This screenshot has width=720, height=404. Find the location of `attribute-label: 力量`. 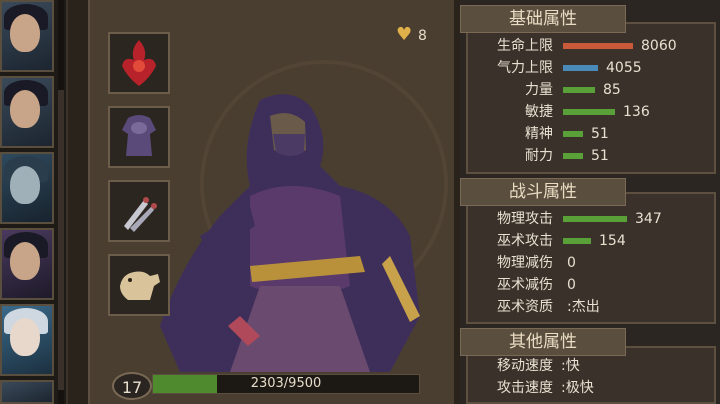

attribute-label: 力量 is located at coordinates (539, 90).